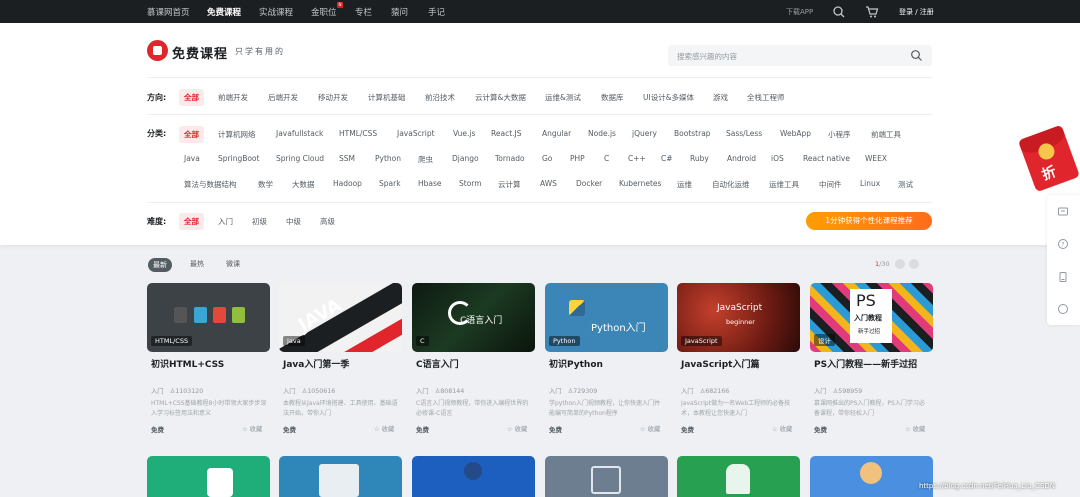 This screenshot has height=497, width=1080. What do you see at coordinates (777, 158) in the screenshot?
I see `category-item: iOS` at bounding box center [777, 158].